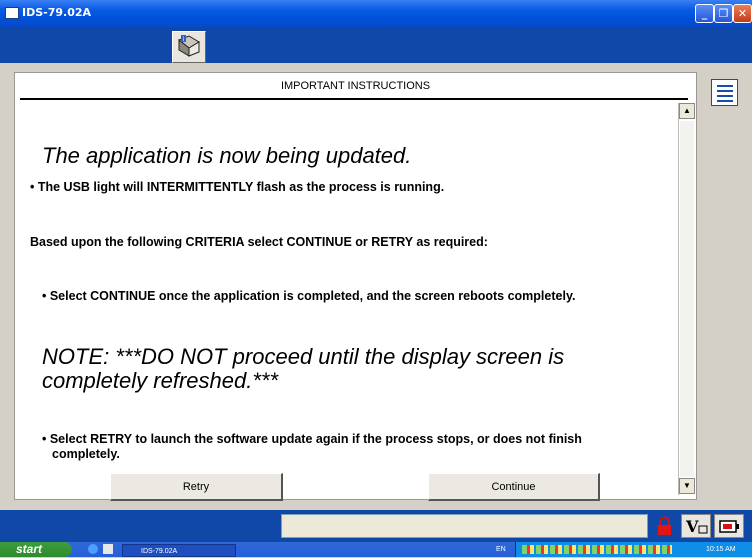 The image size is (752, 558). I want to click on vehicle-v-icon: V, so click(696, 526).